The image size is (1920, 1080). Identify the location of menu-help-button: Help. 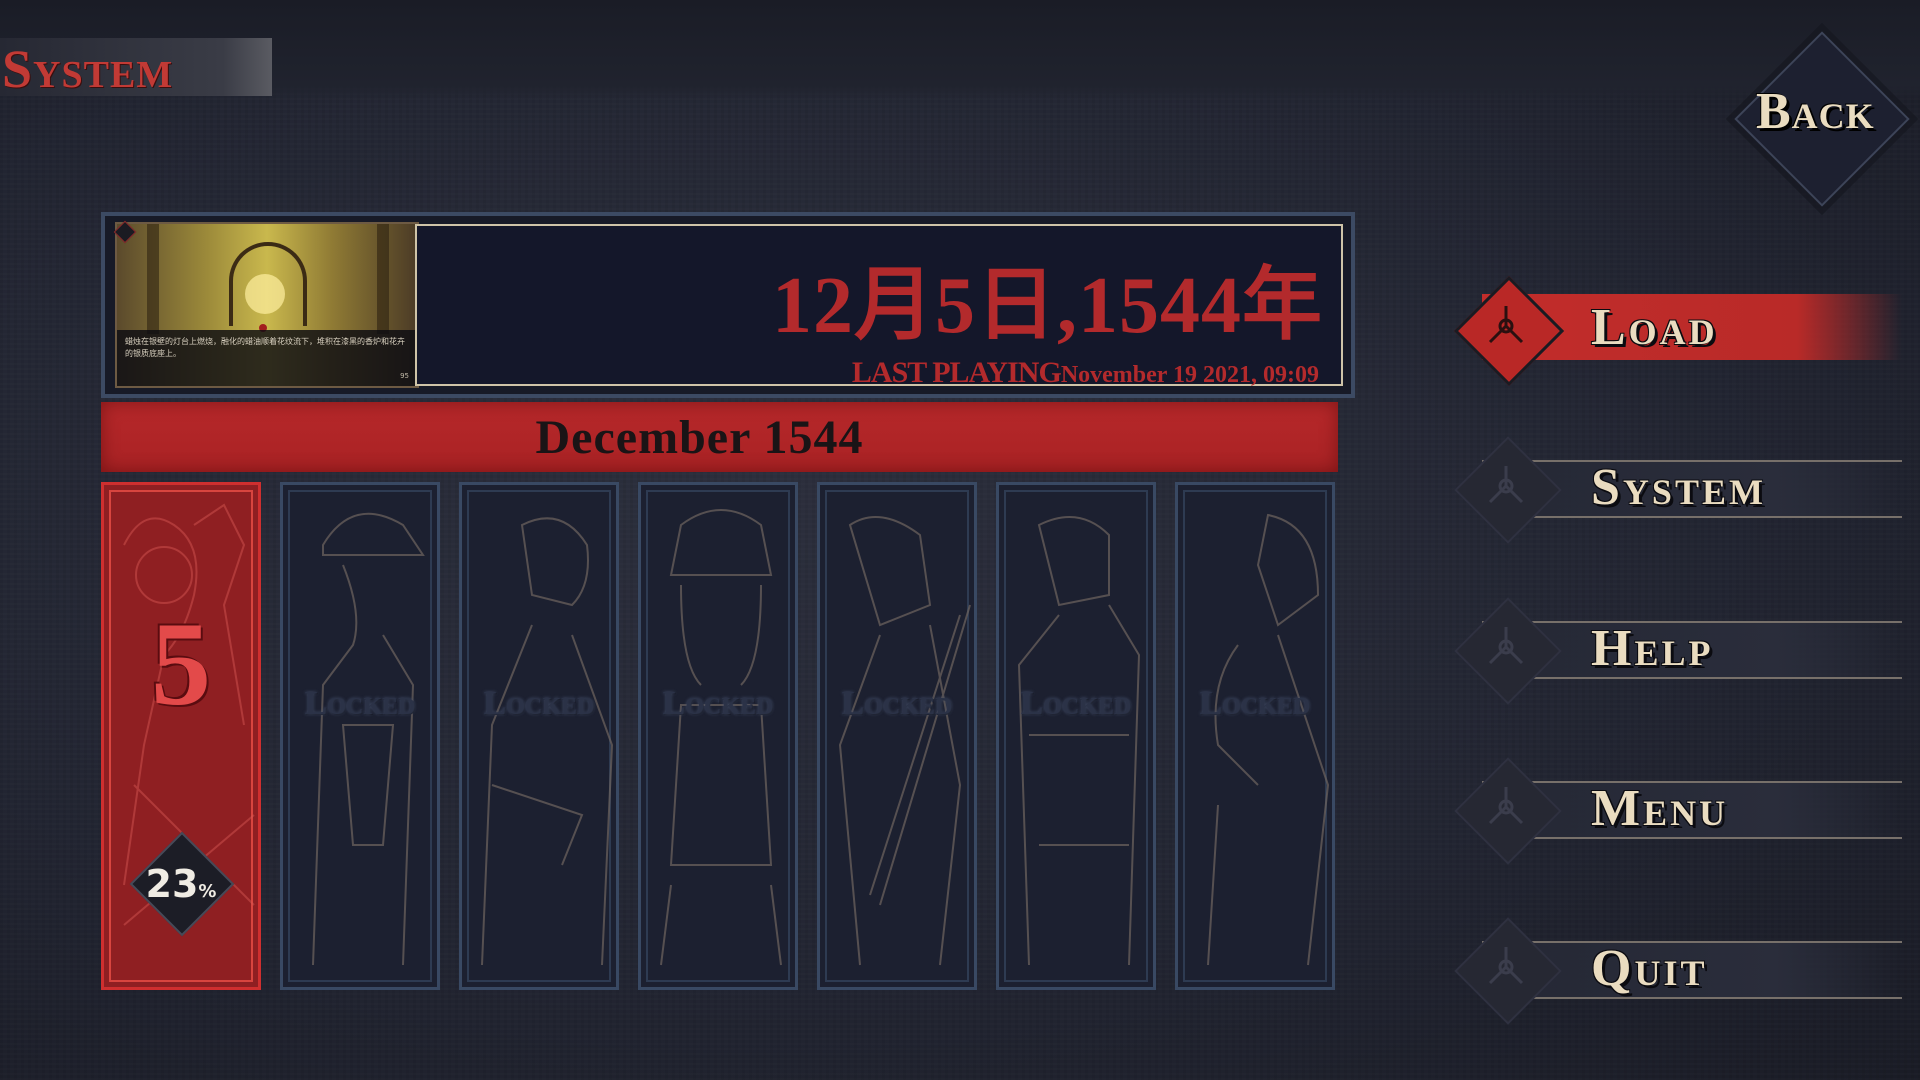
(1686, 649).